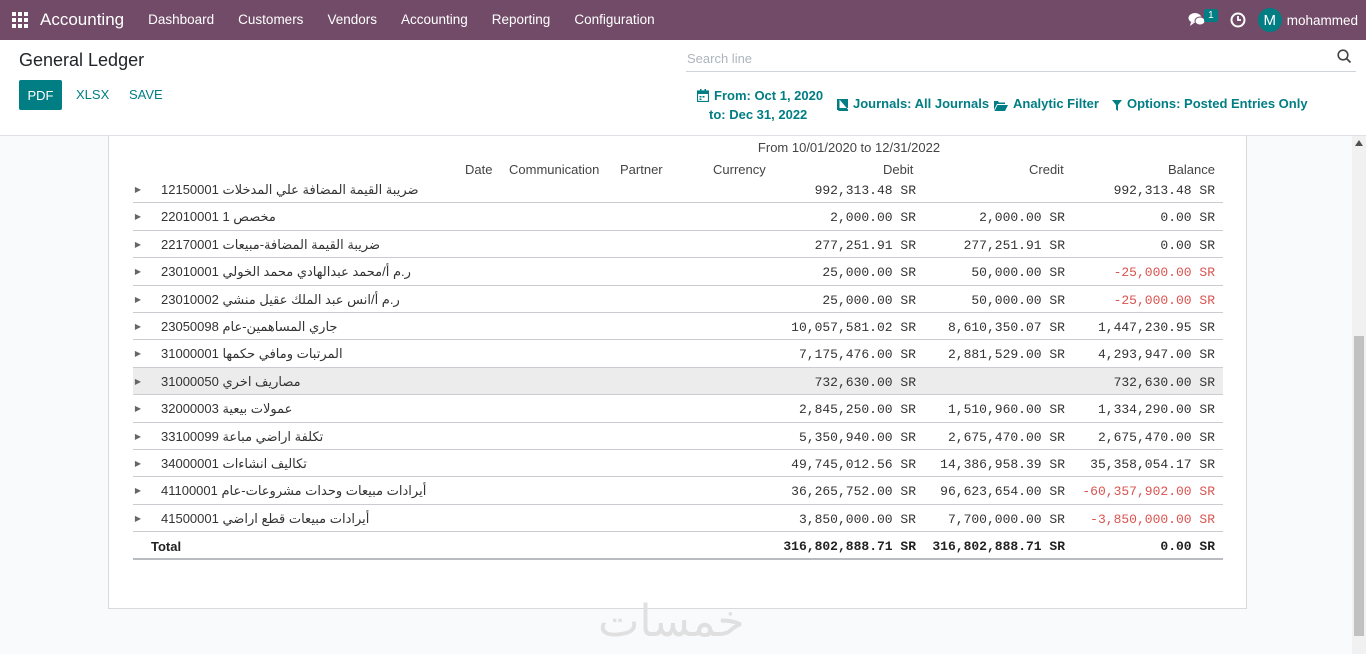  What do you see at coordinates (1046, 169) in the screenshot?
I see `column-header-credit: Credit` at bounding box center [1046, 169].